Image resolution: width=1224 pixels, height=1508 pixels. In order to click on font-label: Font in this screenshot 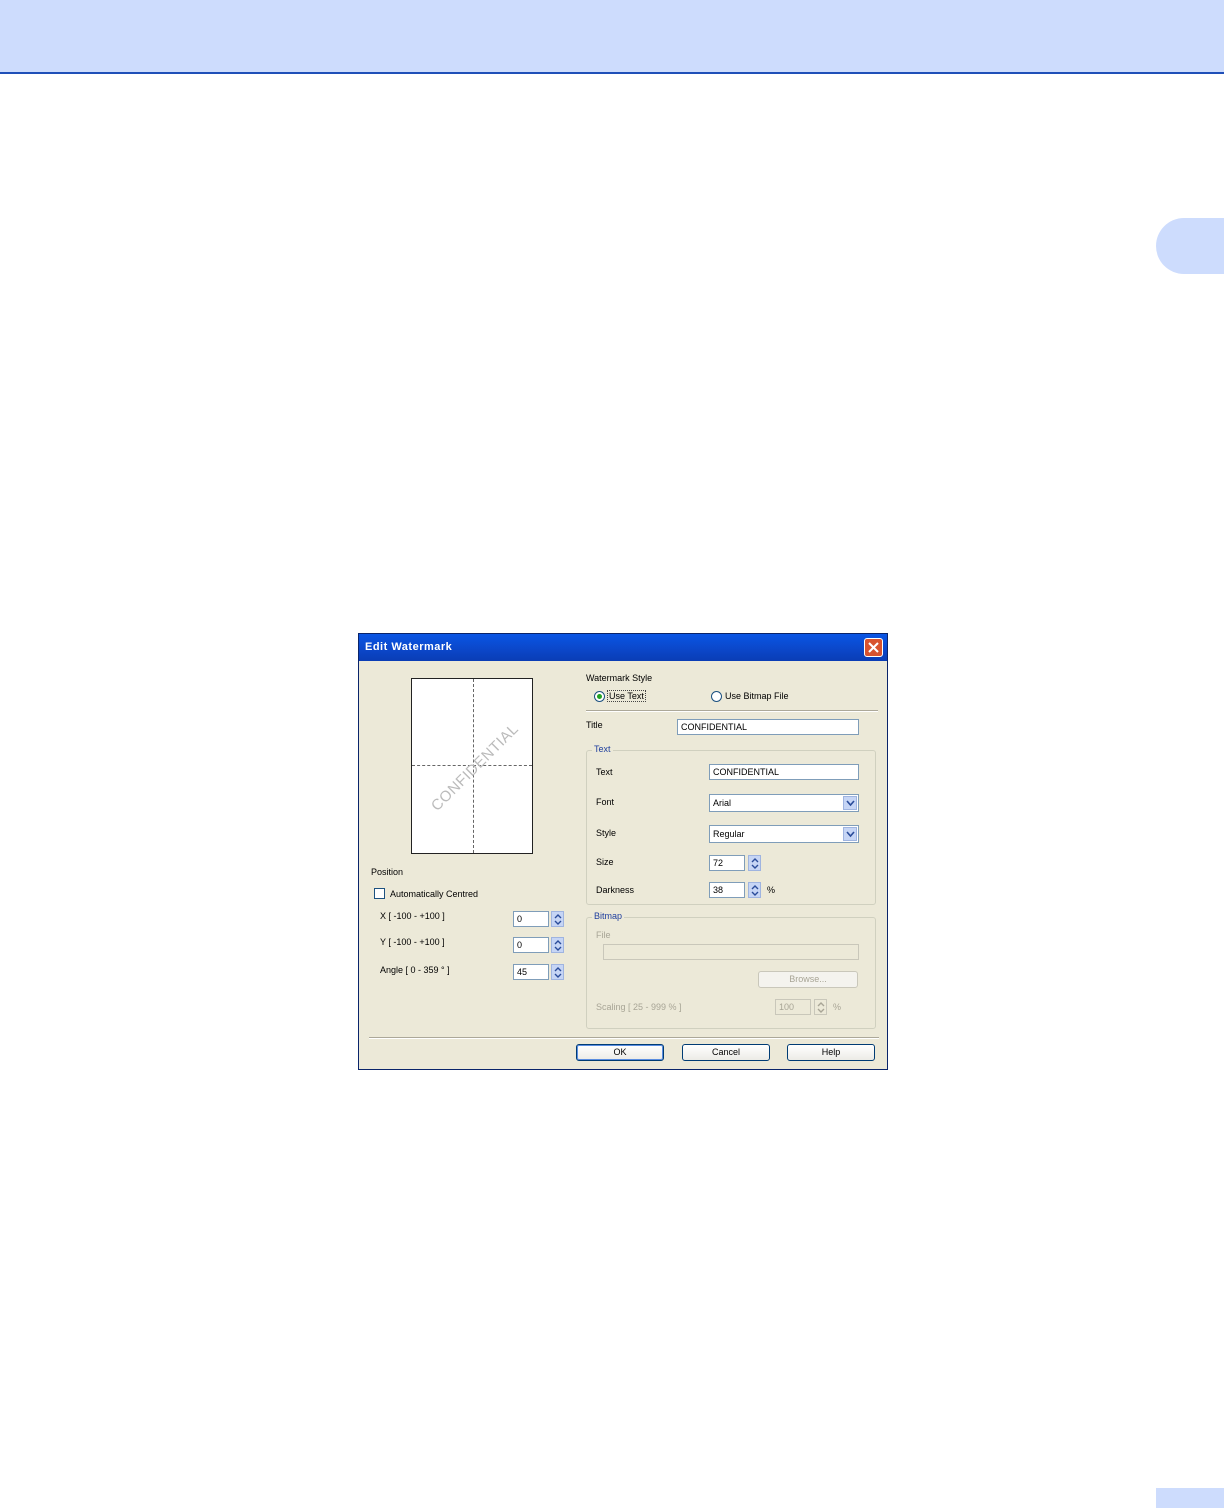, I will do `click(605, 802)`.